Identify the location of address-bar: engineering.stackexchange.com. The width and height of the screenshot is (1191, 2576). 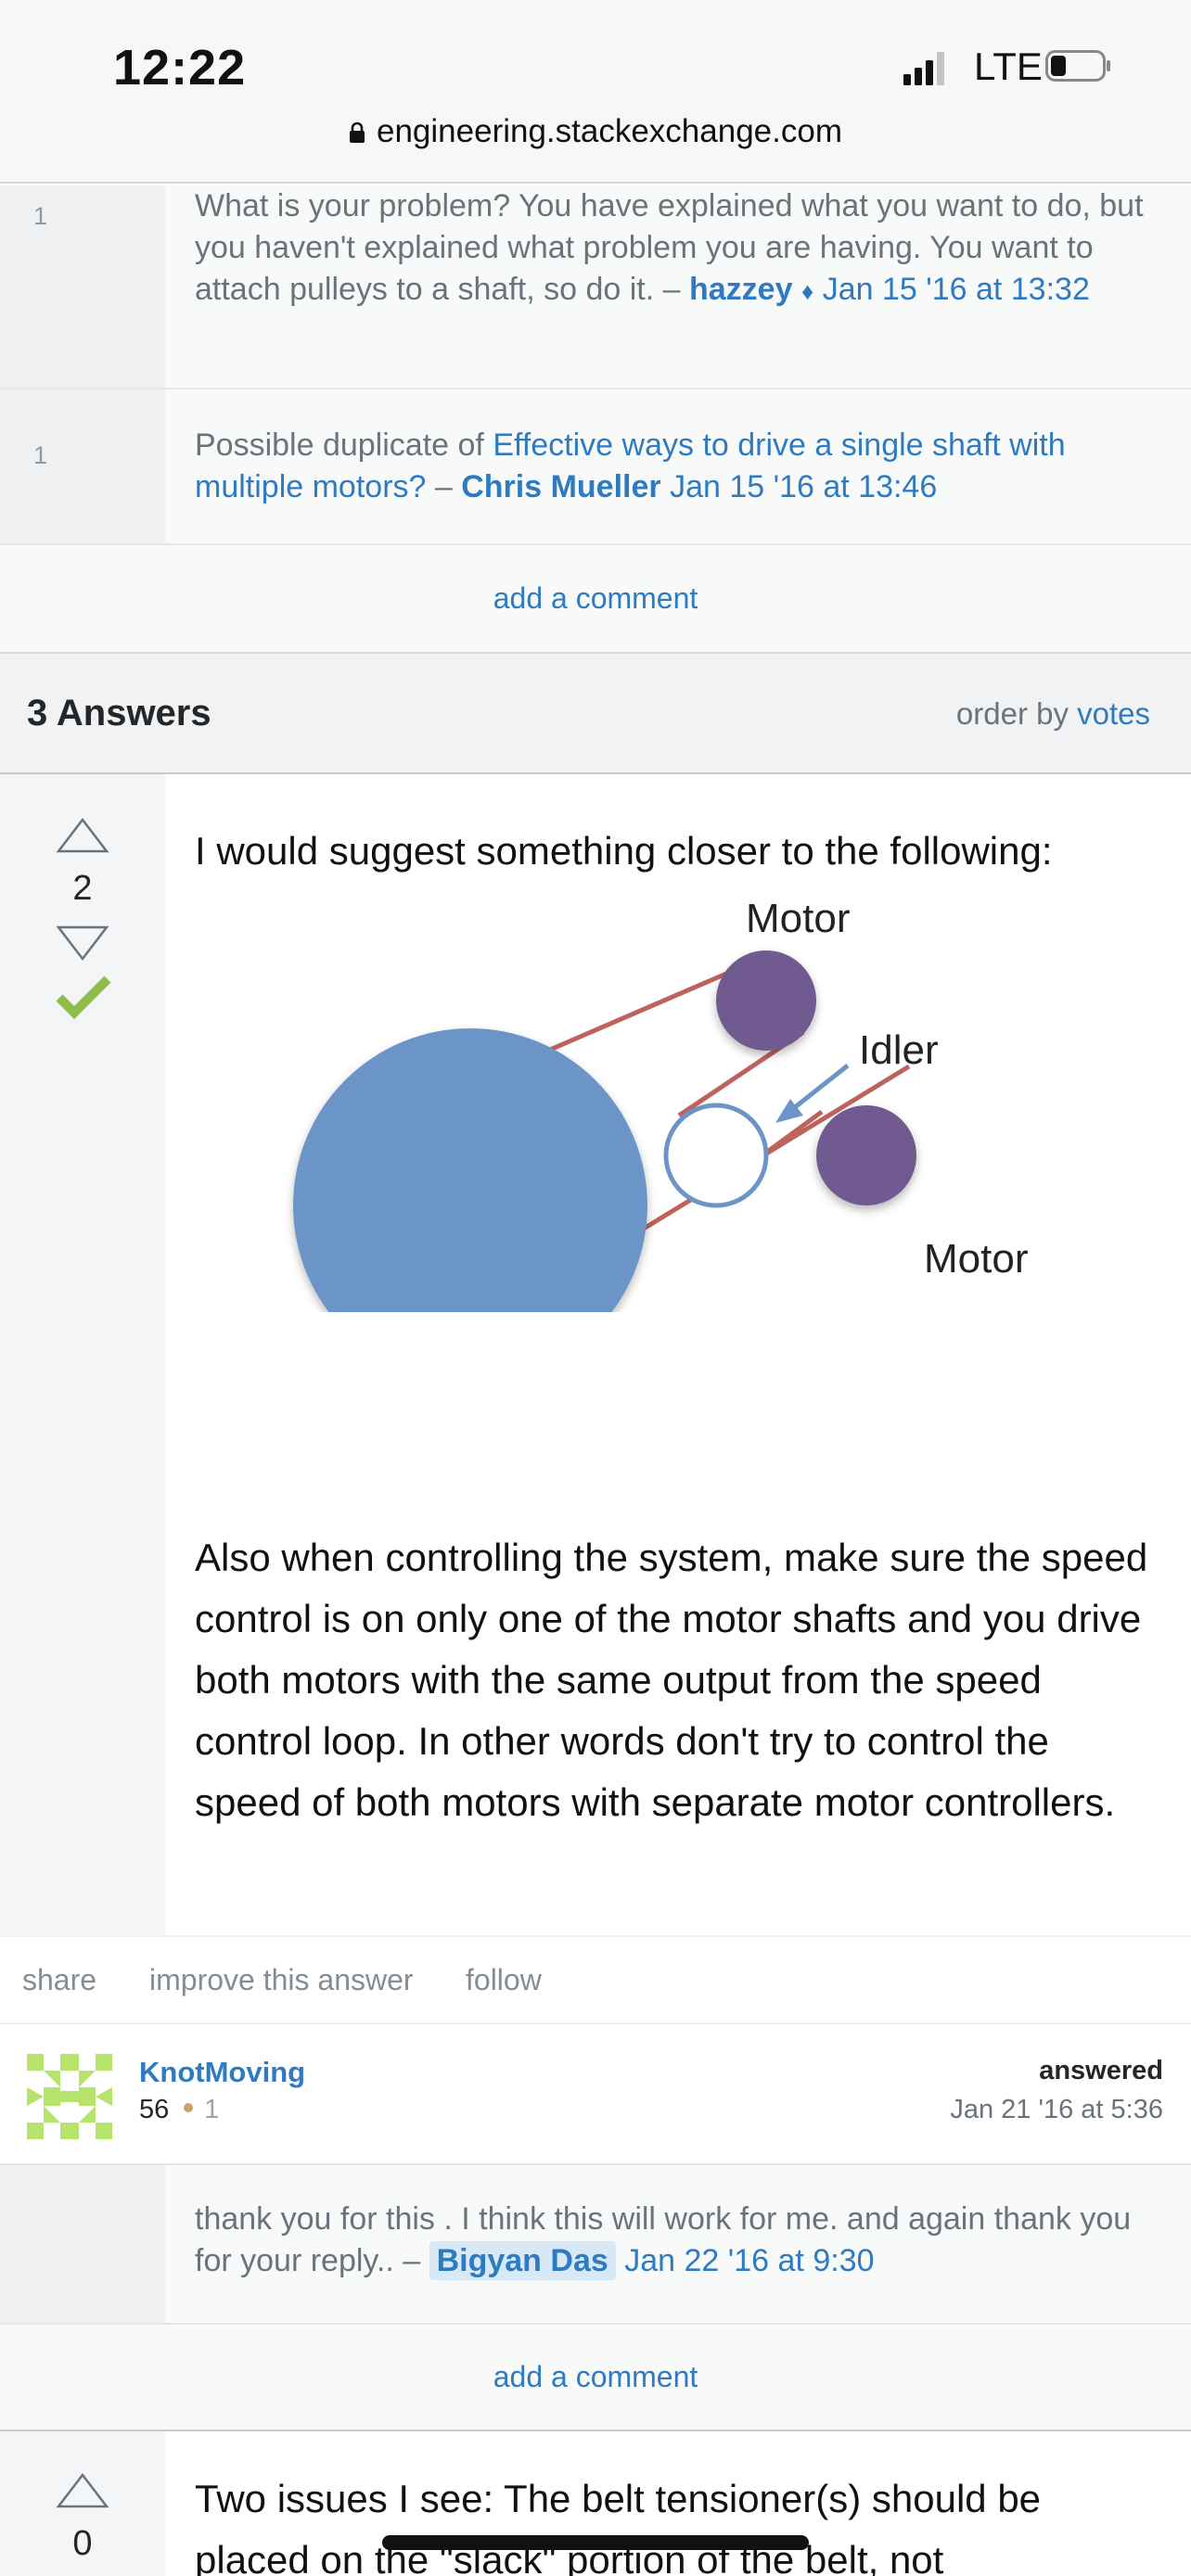
(595, 131).